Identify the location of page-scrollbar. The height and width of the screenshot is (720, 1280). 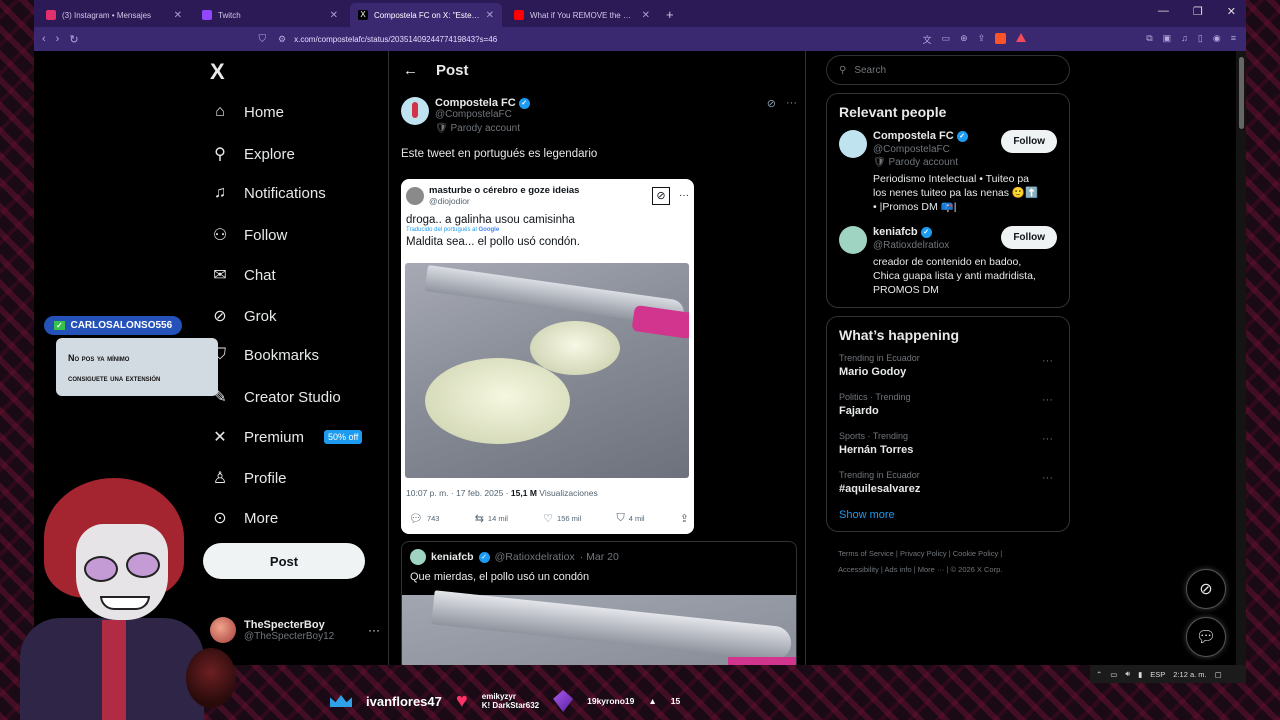
(1241, 358).